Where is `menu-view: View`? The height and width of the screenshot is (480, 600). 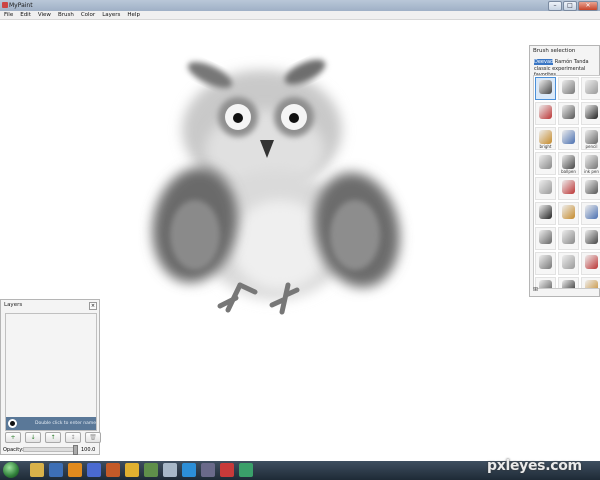
menu-view: View is located at coordinates (44, 15).